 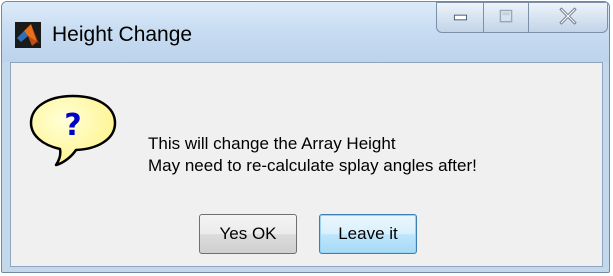 What do you see at coordinates (368, 234) in the screenshot?
I see `leave-it-button: Leave it` at bounding box center [368, 234].